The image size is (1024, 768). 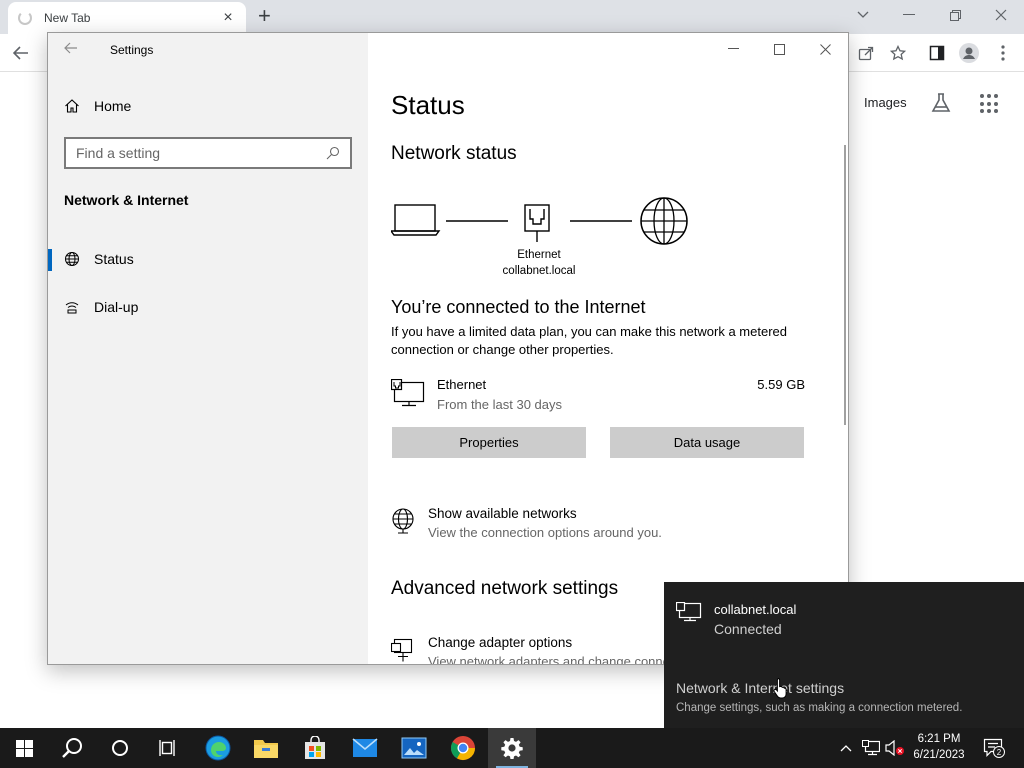 I want to click on tray-network-button, so click(x=871, y=748).